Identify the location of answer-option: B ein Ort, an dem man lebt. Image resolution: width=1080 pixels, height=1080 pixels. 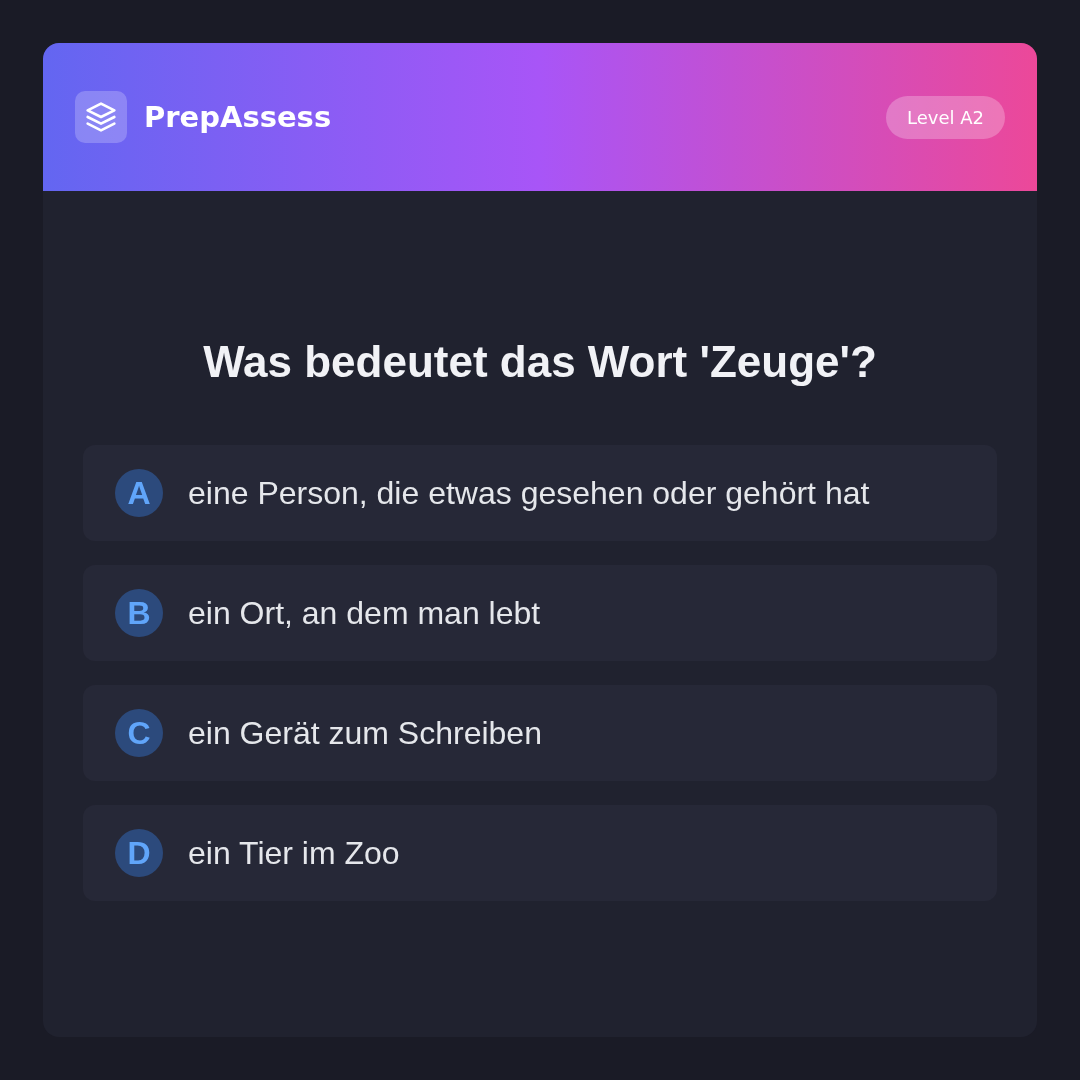
(540, 613).